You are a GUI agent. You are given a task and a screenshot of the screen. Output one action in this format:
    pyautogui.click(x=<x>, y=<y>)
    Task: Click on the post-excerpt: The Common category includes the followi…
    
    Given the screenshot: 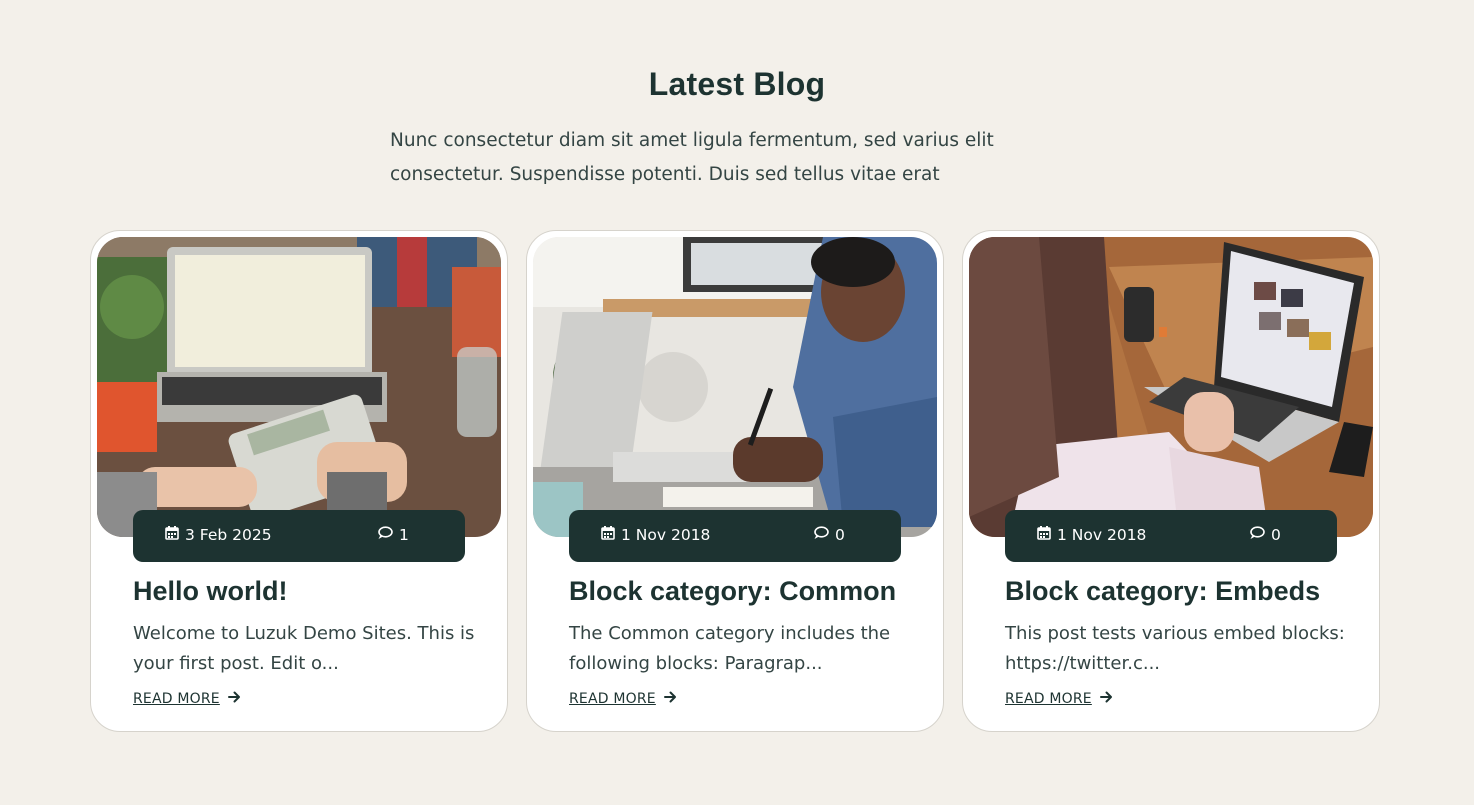 What is the action you would take?
    pyautogui.click(x=730, y=648)
    